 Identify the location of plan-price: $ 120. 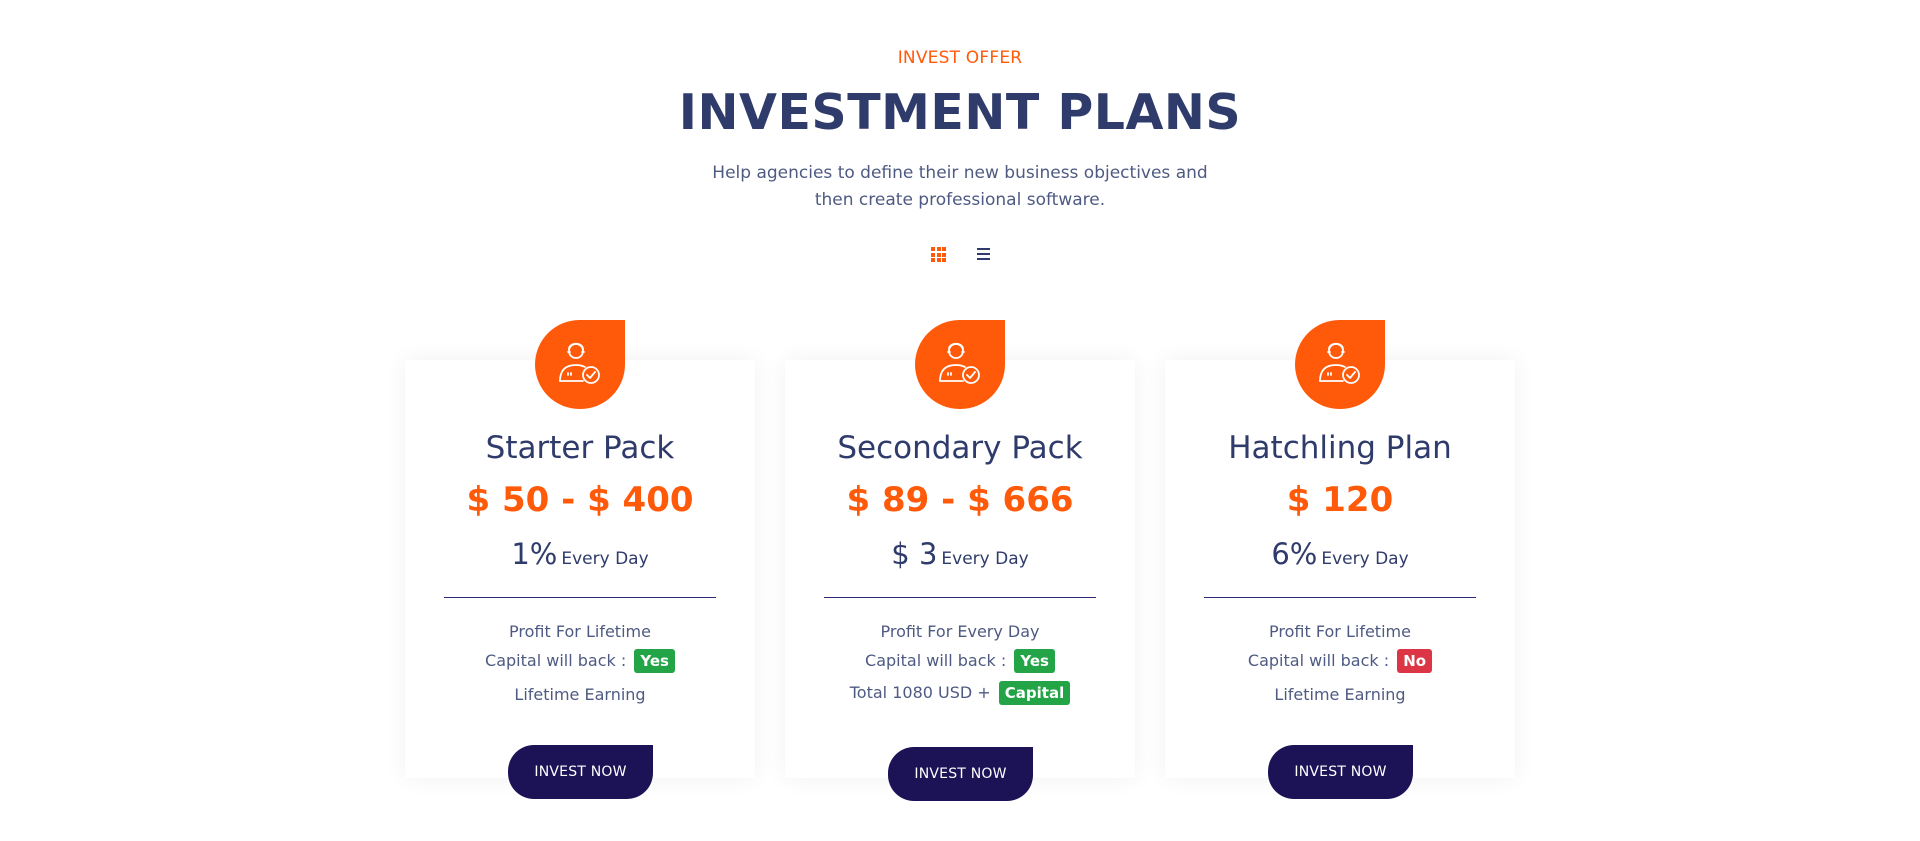
(1340, 500).